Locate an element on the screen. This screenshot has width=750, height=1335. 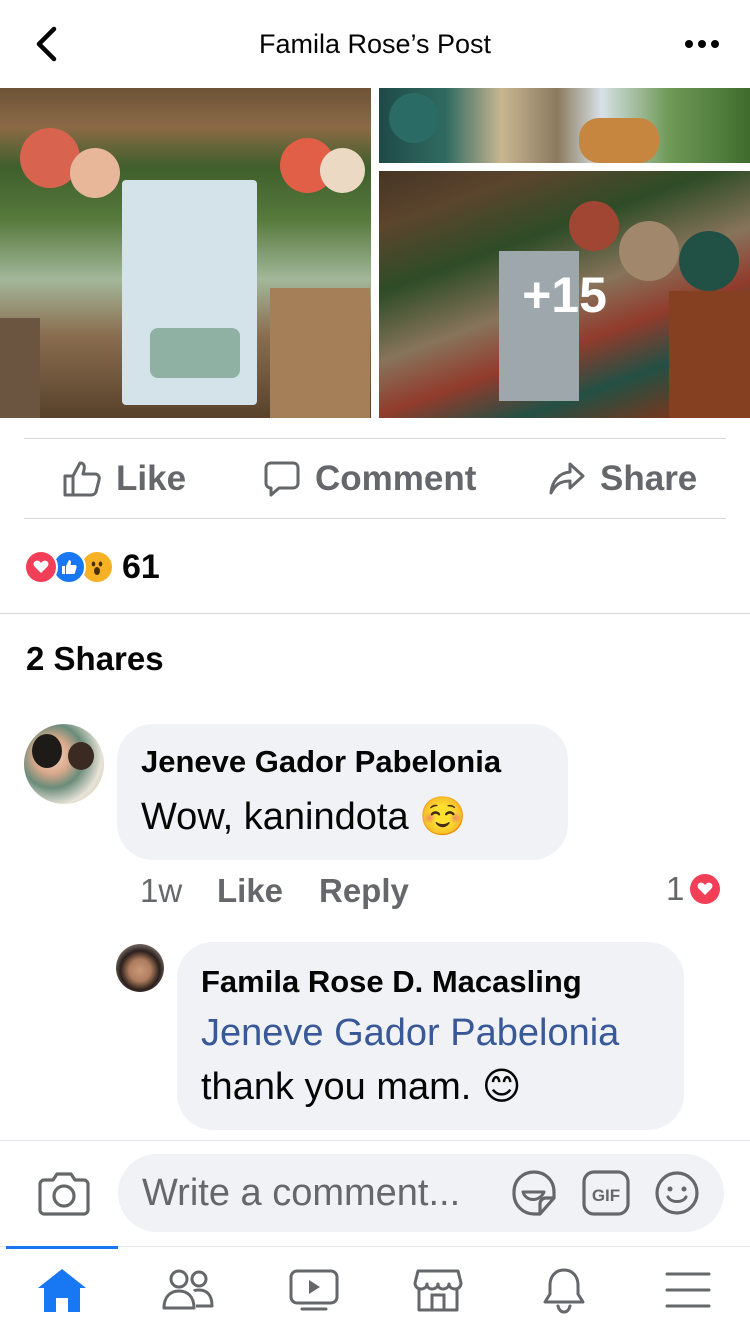
like-button: Like is located at coordinates (124, 479).